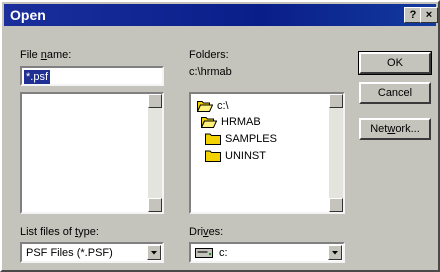 This screenshot has height=272, width=440. What do you see at coordinates (223, 106) in the screenshot?
I see `folder-name: c:\` at bounding box center [223, 106].